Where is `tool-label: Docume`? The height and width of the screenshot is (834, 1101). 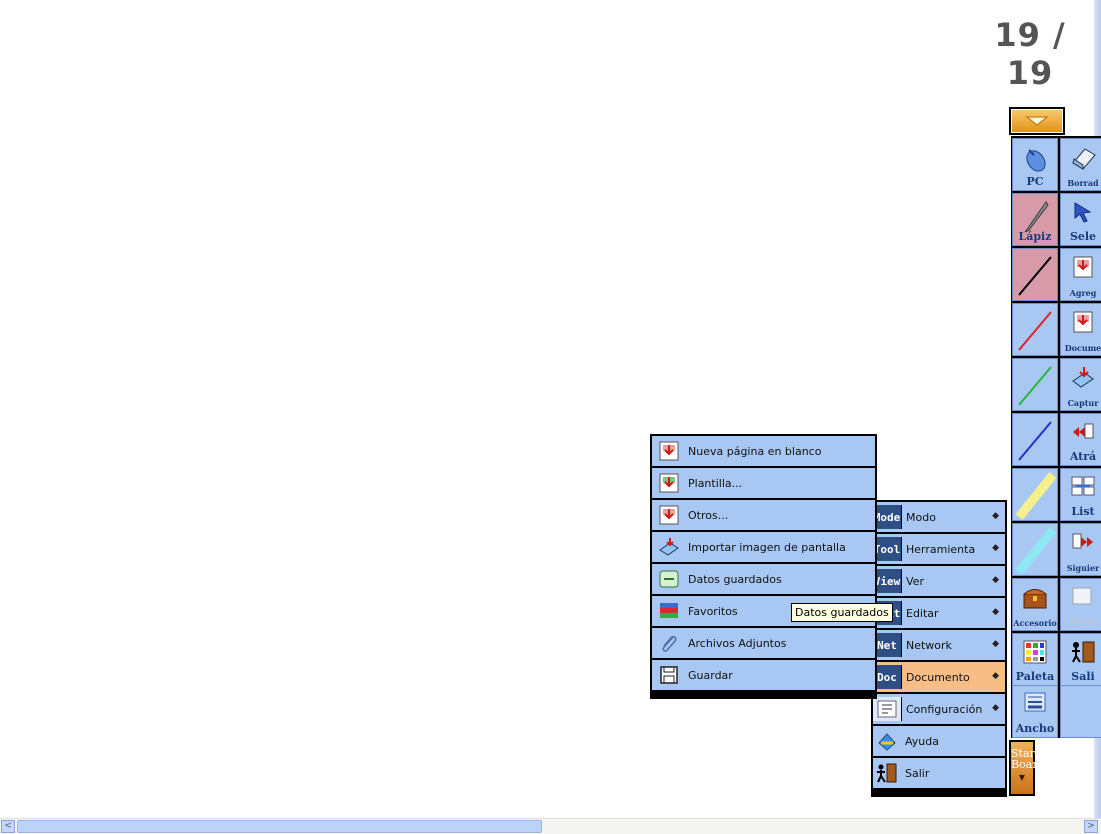 tool-label: Docume is located at coordinates (1082, 348).